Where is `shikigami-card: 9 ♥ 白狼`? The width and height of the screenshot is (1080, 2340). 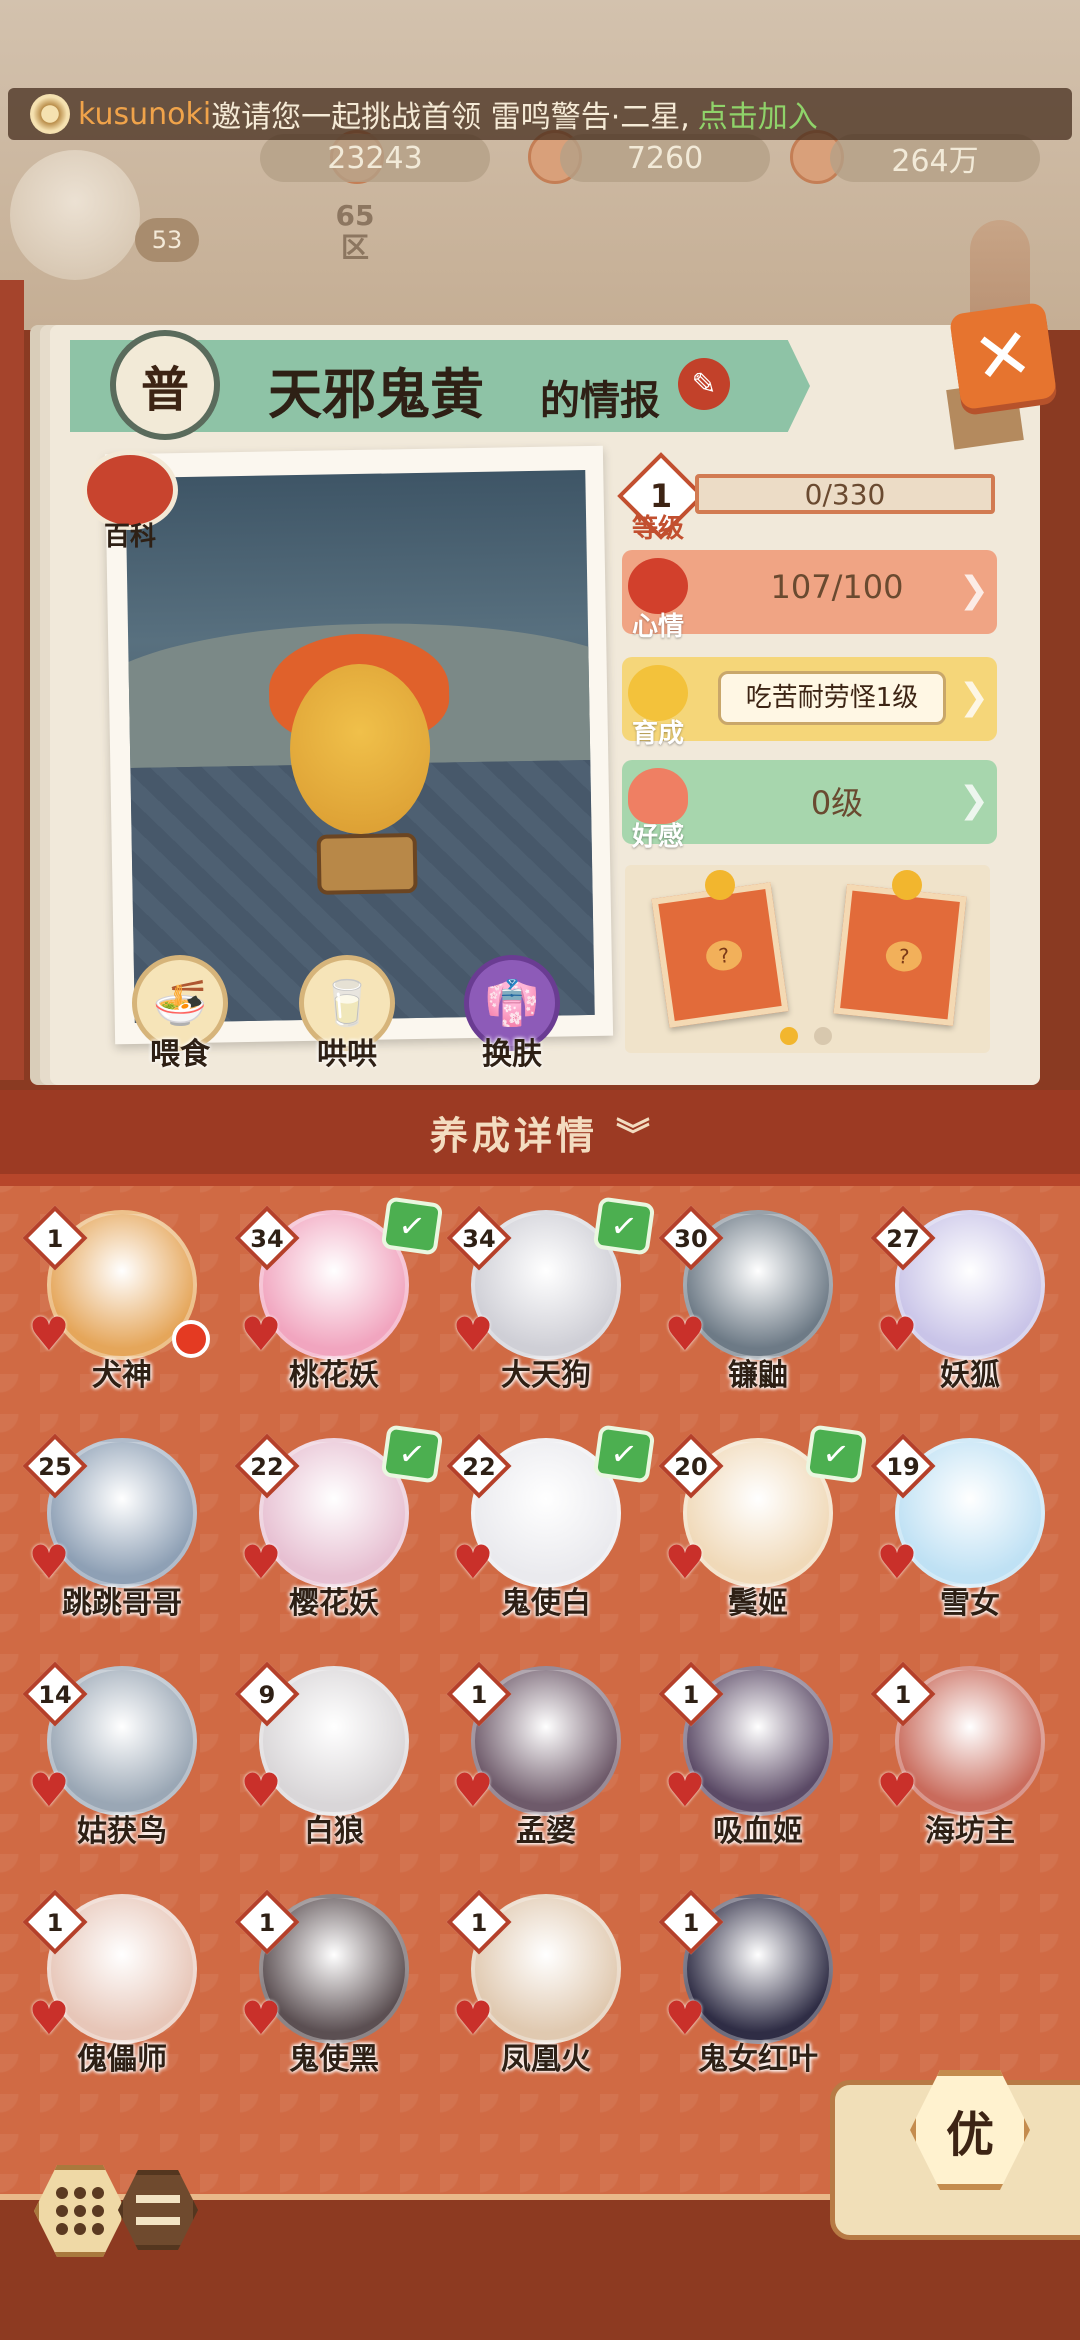
shikigami-card: 9 ♥ 白狼 is located at coordinates (329, 1761).